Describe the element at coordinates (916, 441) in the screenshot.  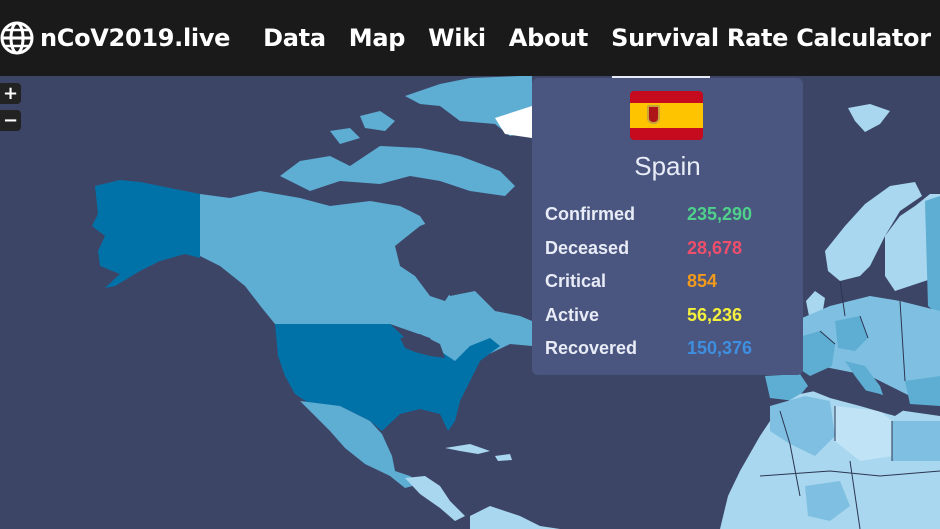
I see `country-egypt` at that location.